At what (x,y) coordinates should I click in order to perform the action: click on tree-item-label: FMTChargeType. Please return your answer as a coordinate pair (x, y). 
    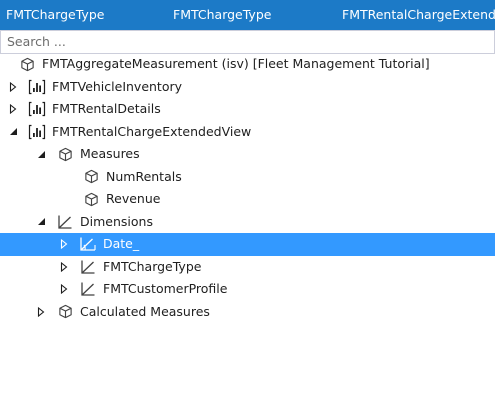
    Looking at the image, I should click on (152, 266).